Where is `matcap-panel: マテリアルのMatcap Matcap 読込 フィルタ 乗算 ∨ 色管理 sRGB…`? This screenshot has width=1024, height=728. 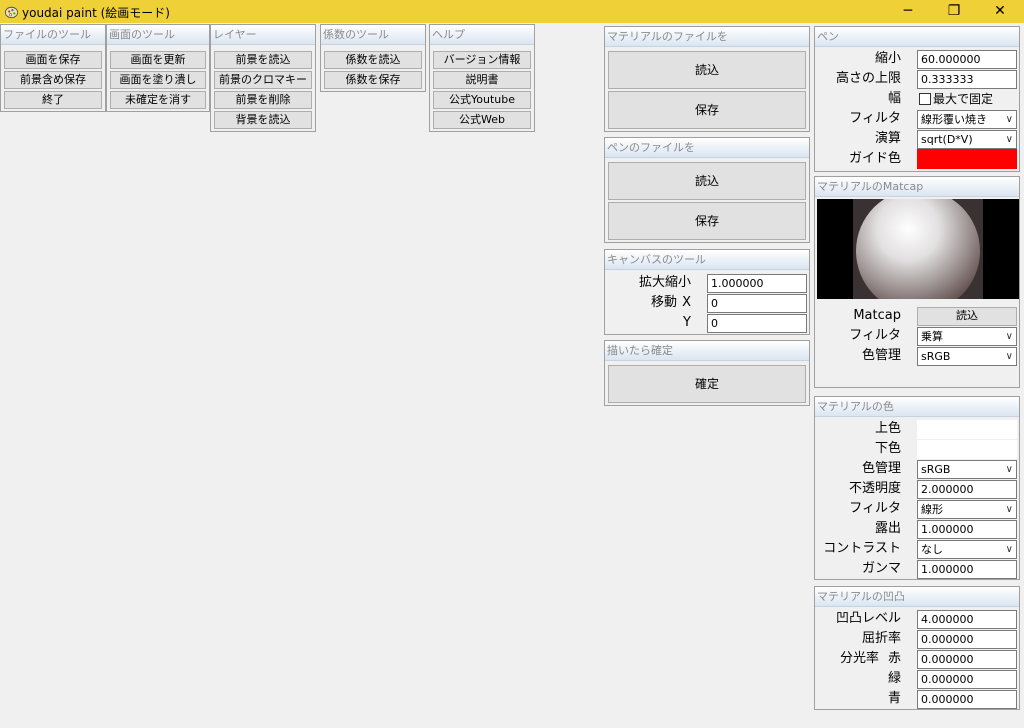
matcap-panel: マテリアルのMatcap Matcap 読込 フィルタ 乗算 ∨ 色管理 sRGB… is located at coordinates (917, 282).